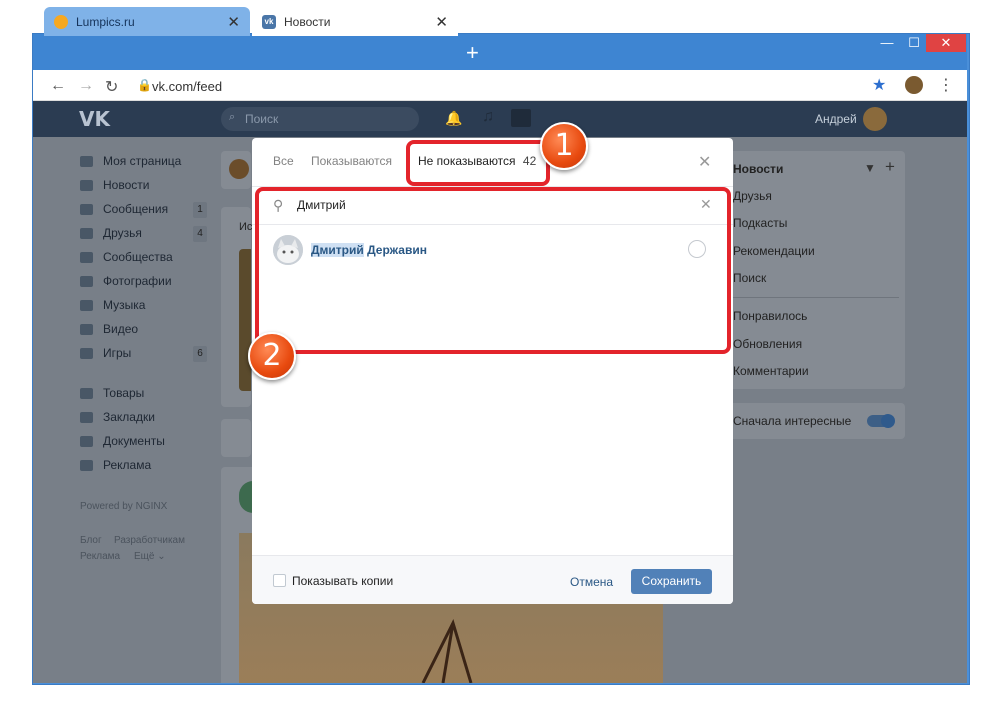 This screenshot has height=716, width=1000. I want to click on news-icon, so click(86, 185).